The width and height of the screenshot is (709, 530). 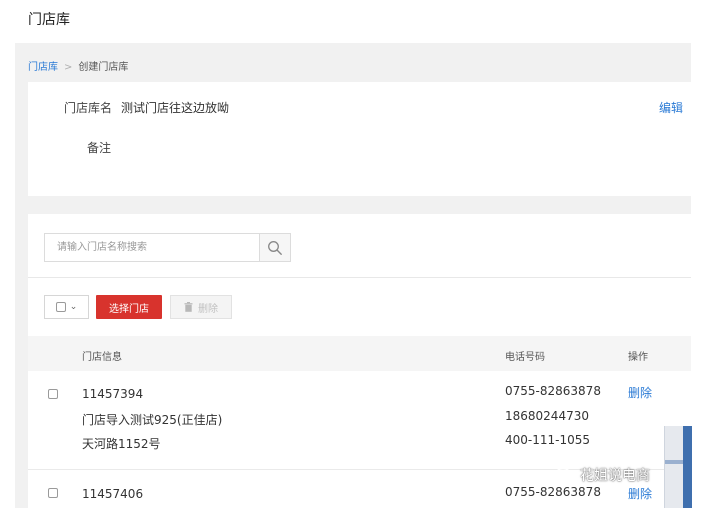 I want to click on search-input, so click(x=152, y=247).